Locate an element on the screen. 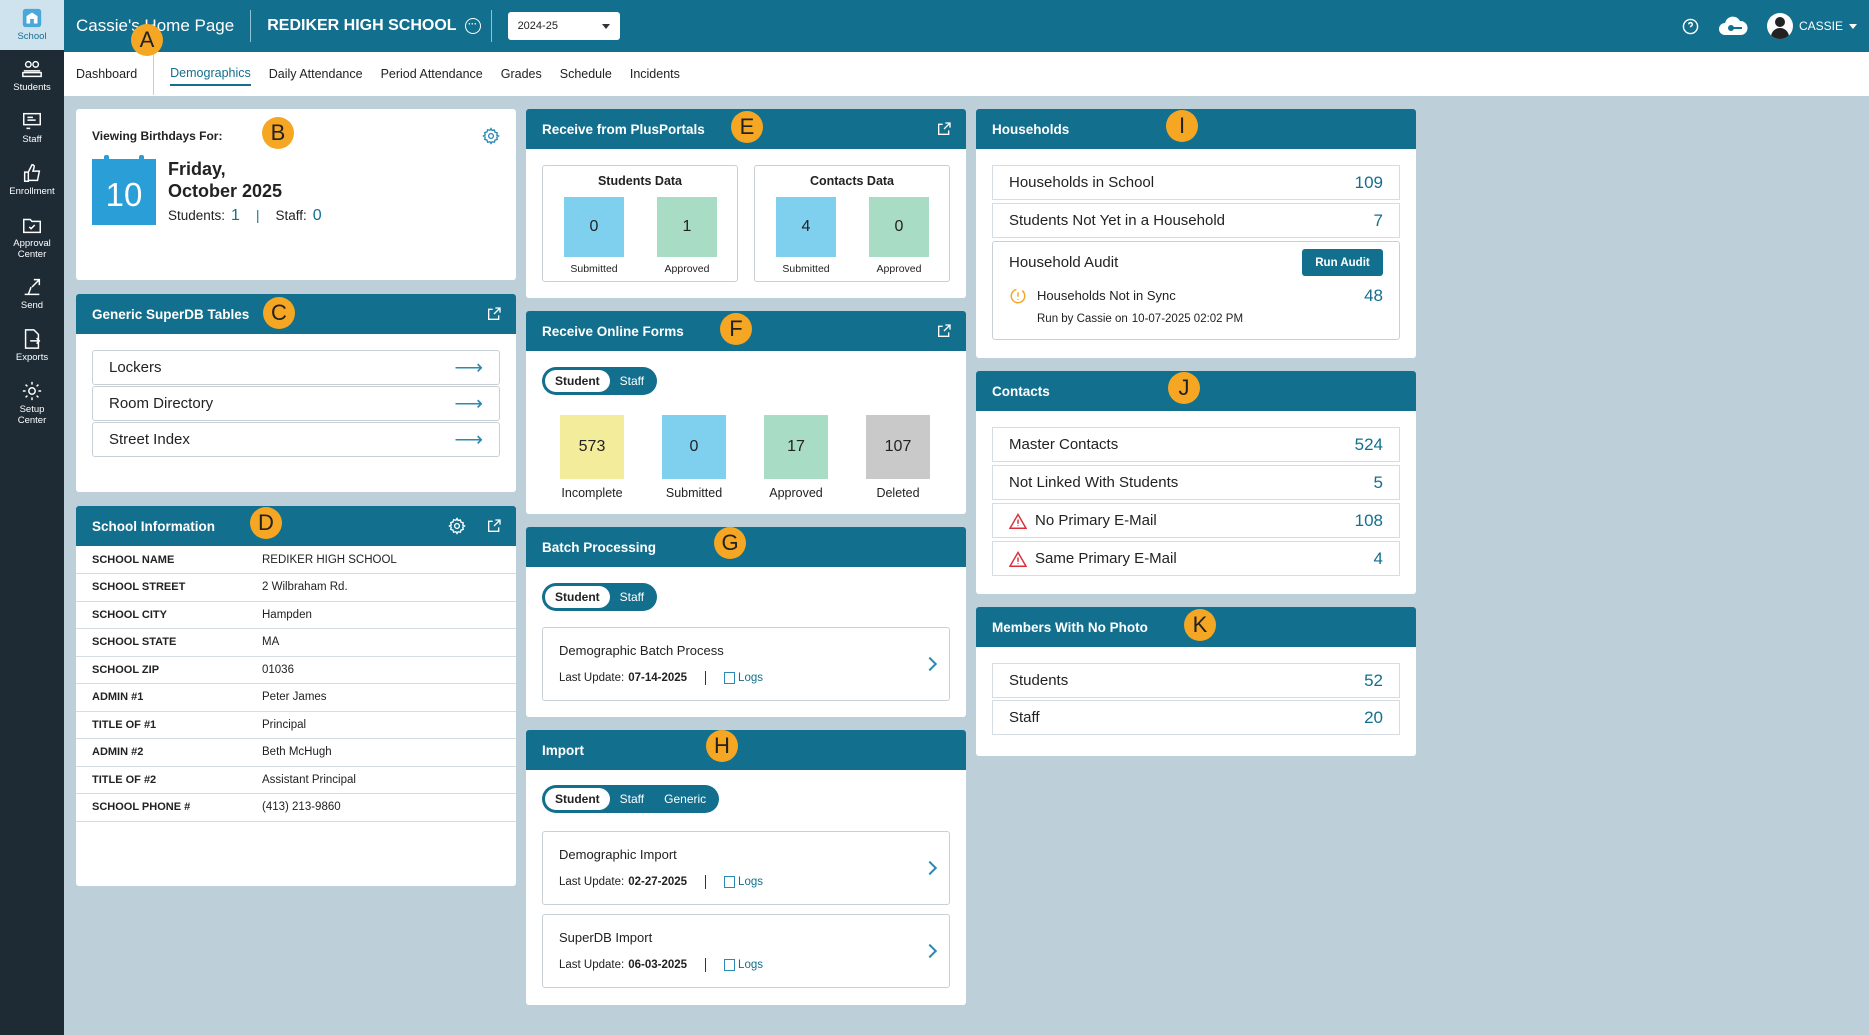 This screenshot has width=1869, height=1035. school-switcher: REDIKER HIGH SCHOOL ··· is located at coordinates (371, 26).